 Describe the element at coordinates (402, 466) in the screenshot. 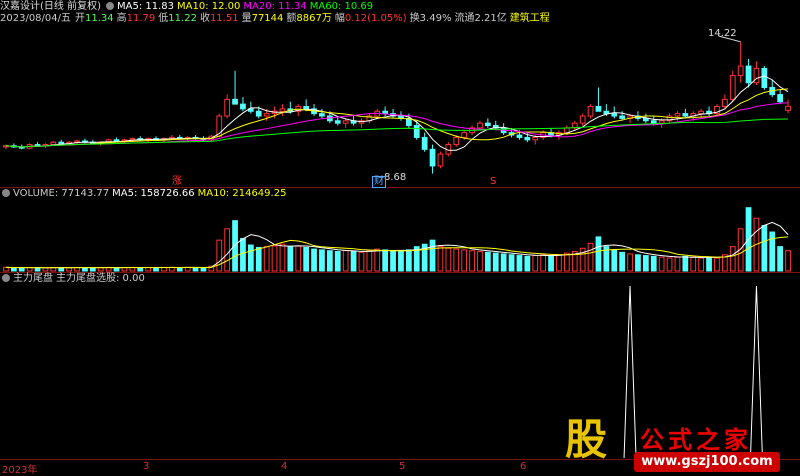

I see `time-axis-label-3: 5` at that location.